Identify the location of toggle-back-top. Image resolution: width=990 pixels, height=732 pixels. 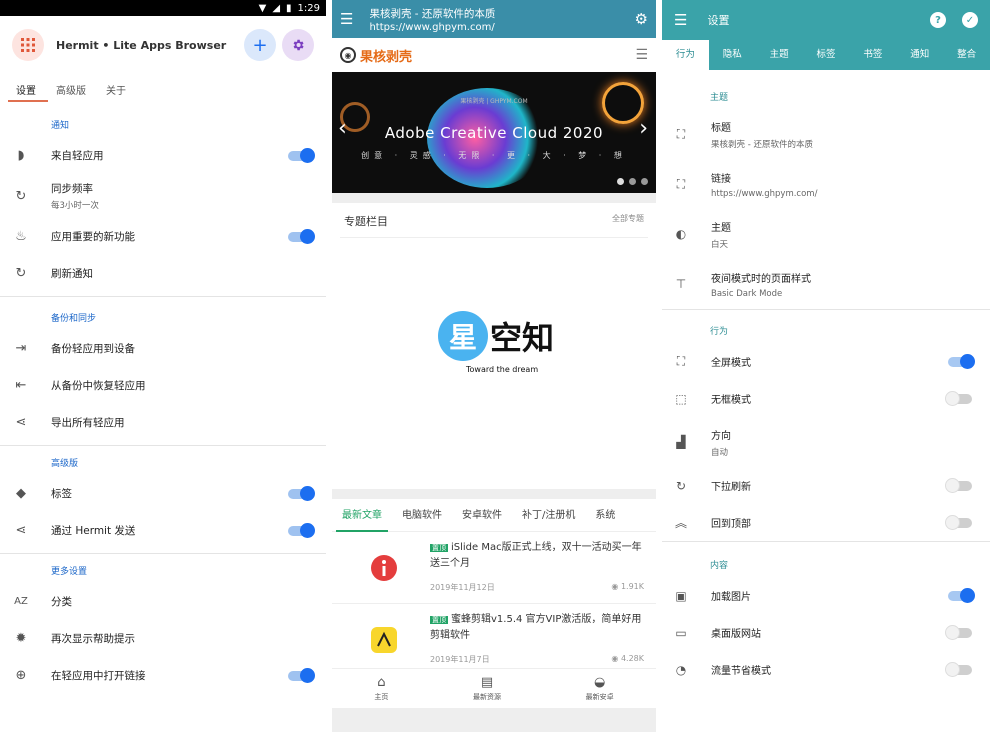
(958, 522).